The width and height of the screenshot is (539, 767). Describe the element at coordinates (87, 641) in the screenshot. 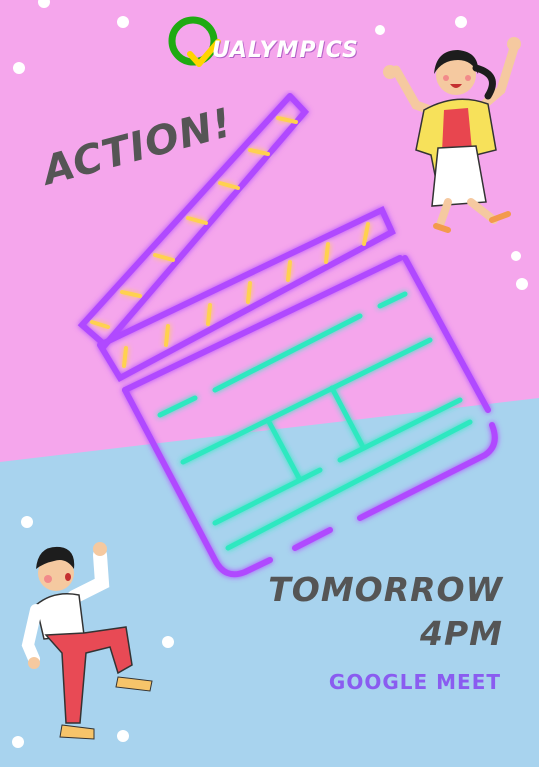

I see `dancing-boy-illustration` at that location.